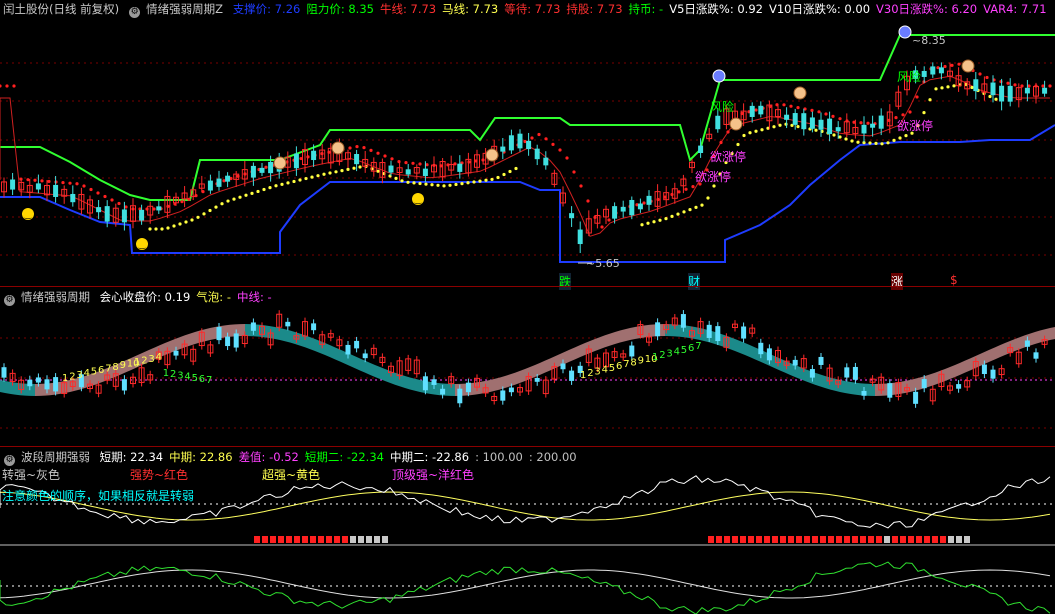 This screenshot has height=614, width=1055. What do you see at coordinates (61, 9) in the screenshot?
I see `stock-title: 闰土股份(日线 前复权)` at bounding box center [61, 9].